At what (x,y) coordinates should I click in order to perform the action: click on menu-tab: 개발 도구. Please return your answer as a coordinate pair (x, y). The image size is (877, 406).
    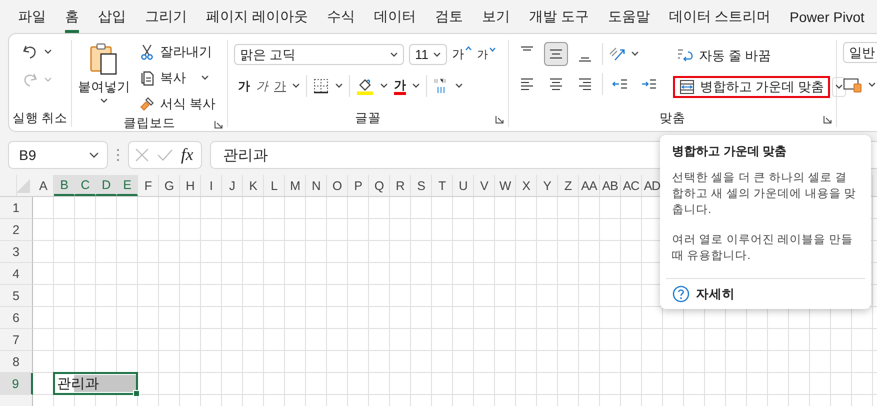
    Looking at the image, I should click on (558, 18).